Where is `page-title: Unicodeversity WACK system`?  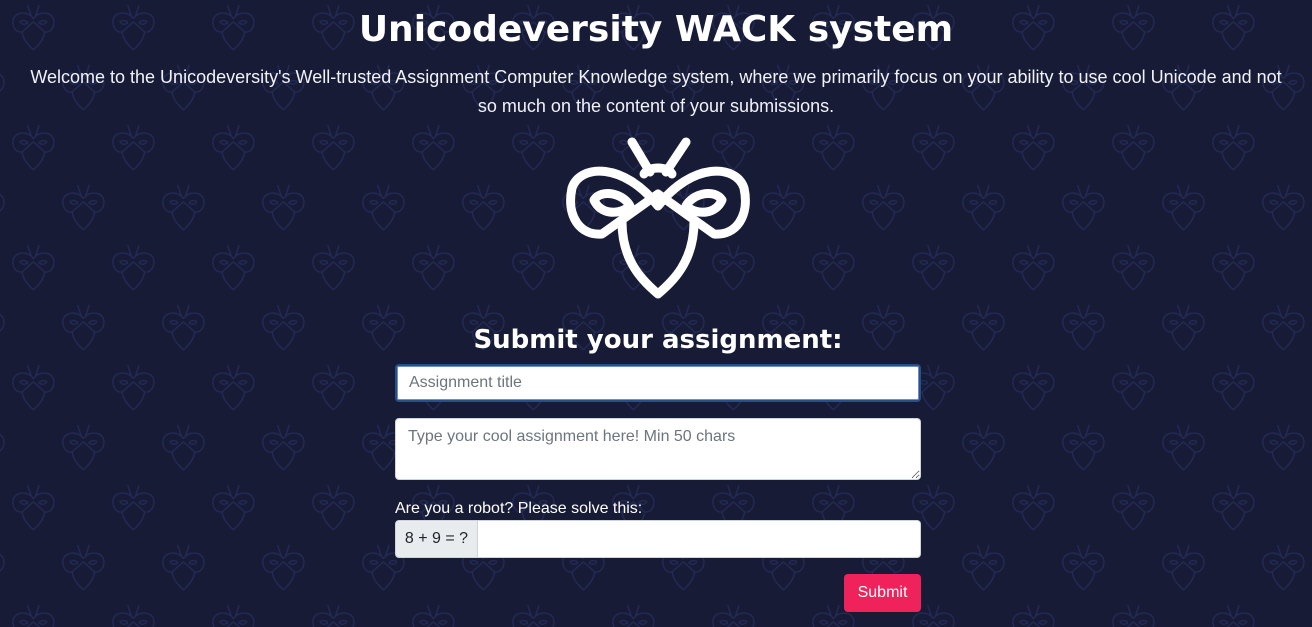
page-title: Unicodeversity WACK system is located at coordinates (656, 29).